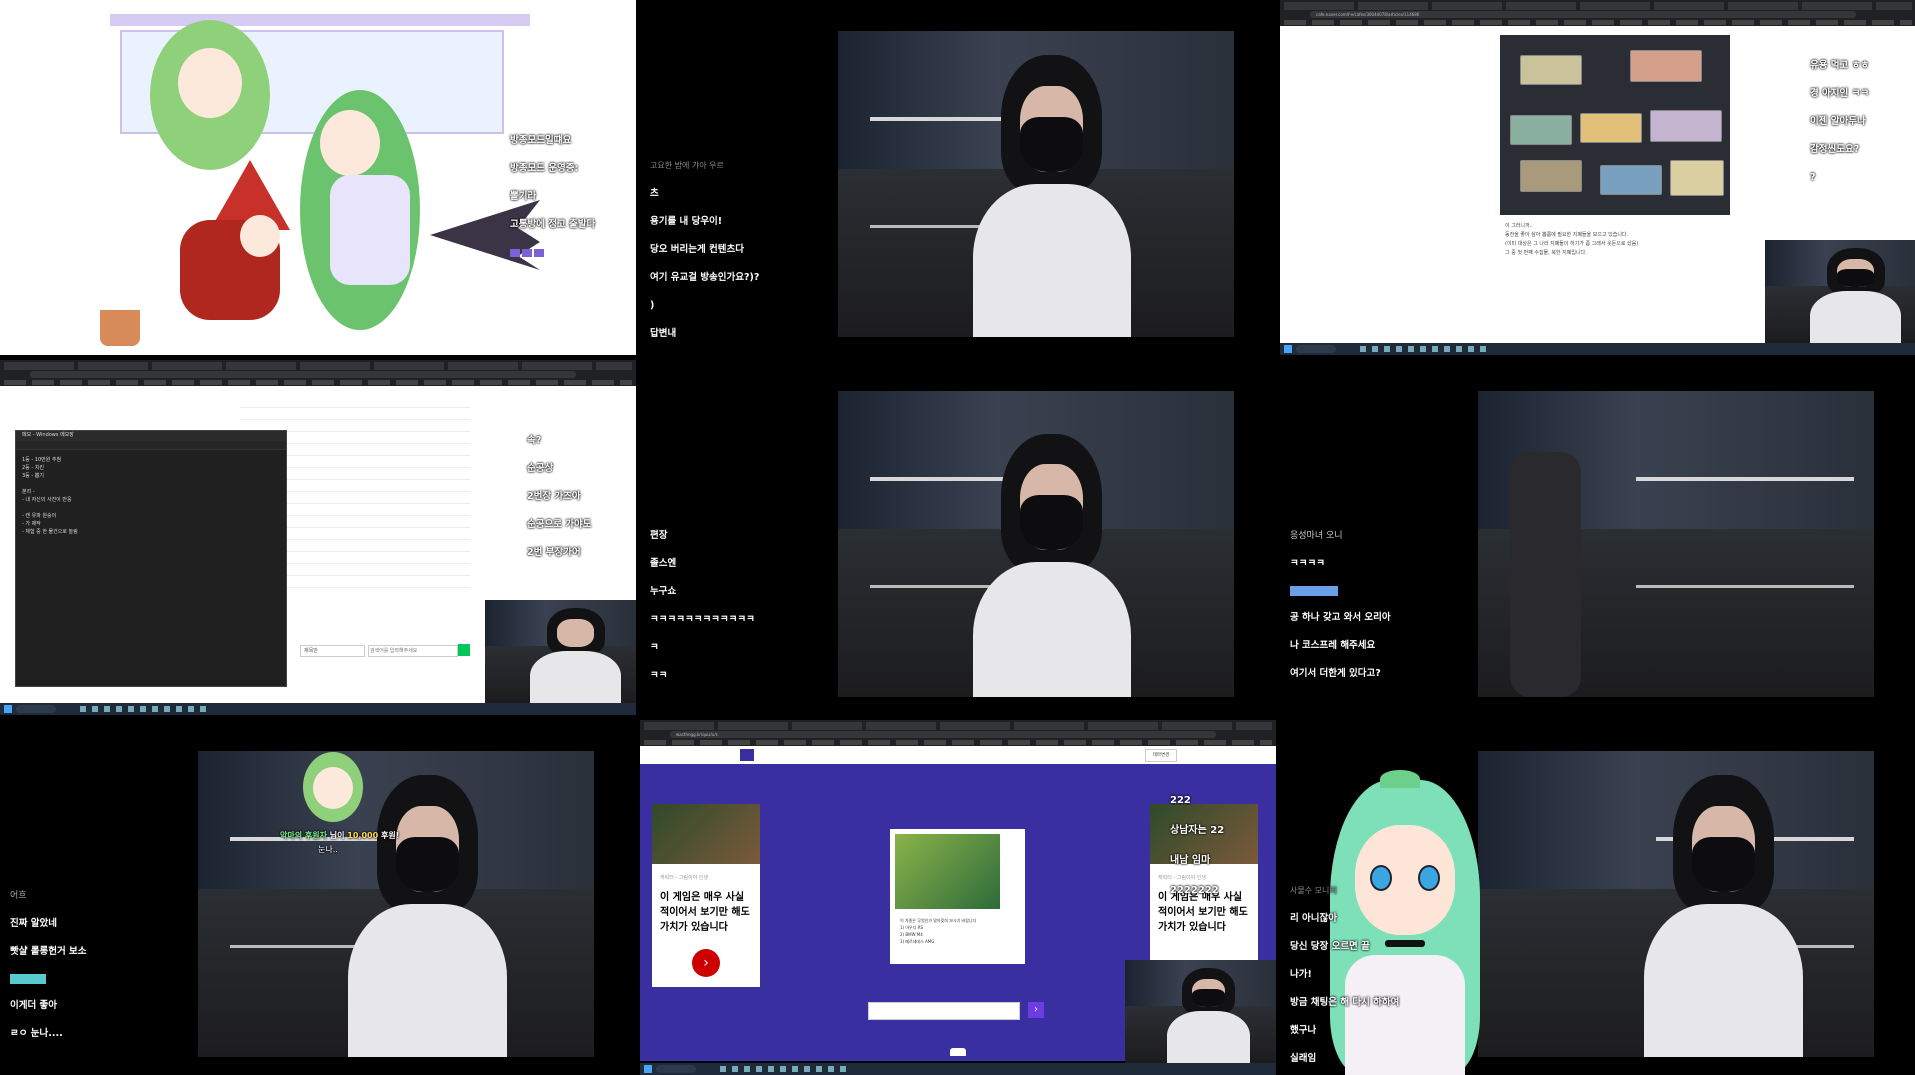  Describe the element at coordinates (464, 650) in the screenshot. I see `search-button` at that location.